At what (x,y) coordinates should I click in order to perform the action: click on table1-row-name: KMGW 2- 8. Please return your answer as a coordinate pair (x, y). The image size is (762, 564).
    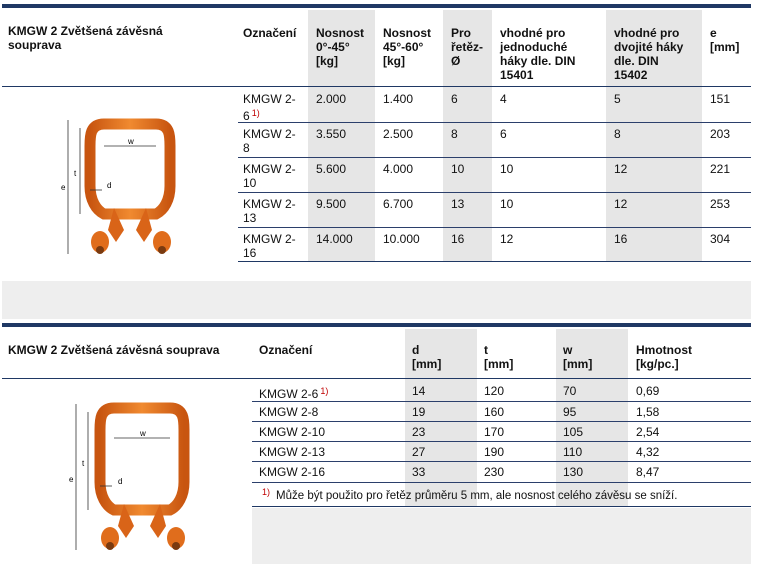
    Looking at the image, I should click on (269, 141).